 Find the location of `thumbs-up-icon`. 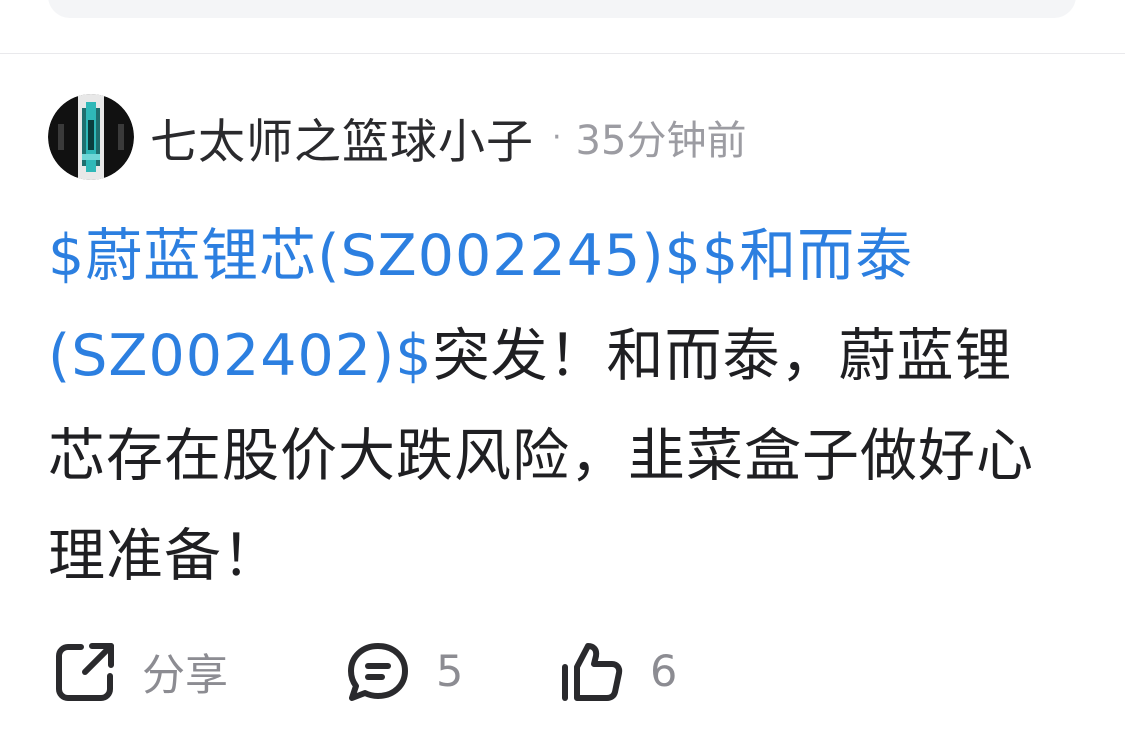

thumbs-up-icon is located at coordinates (592, 672).